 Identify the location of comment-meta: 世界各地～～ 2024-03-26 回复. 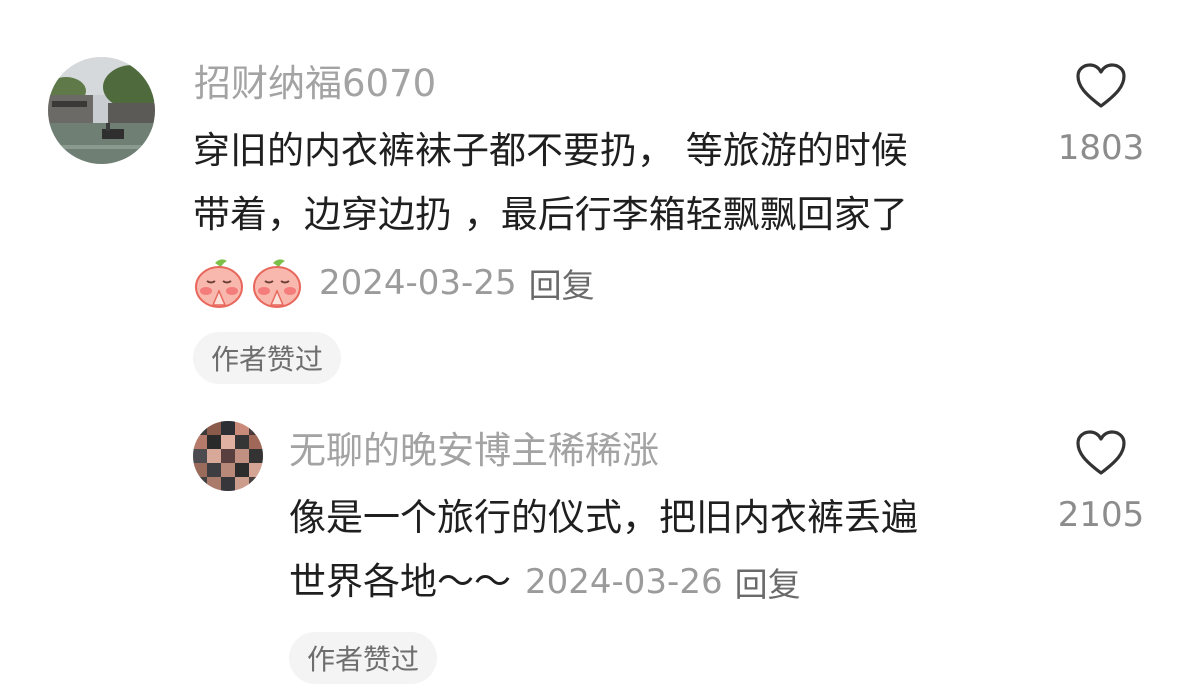
(545, 582).